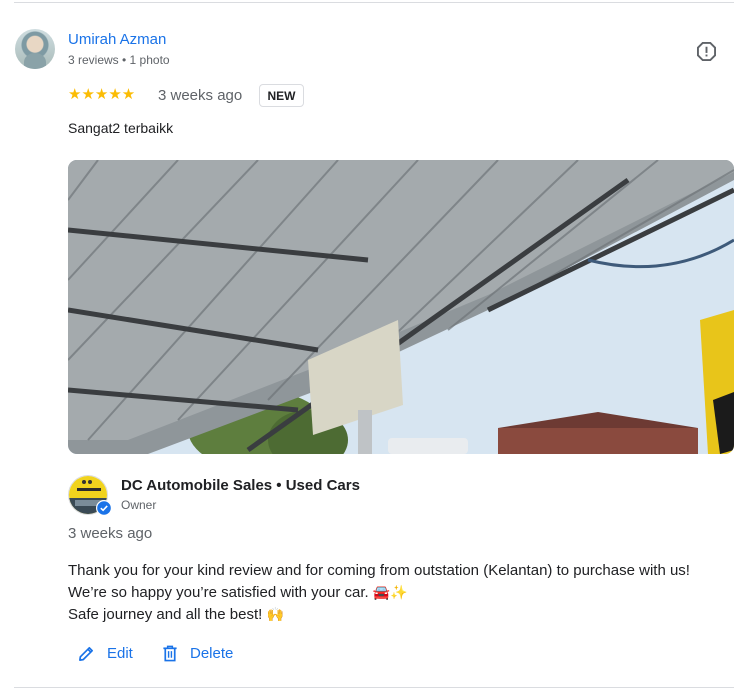 Image resolution: width=756 pixels, height=696 pixels. I want to click on owner-role: Owner, so click(139, 505).